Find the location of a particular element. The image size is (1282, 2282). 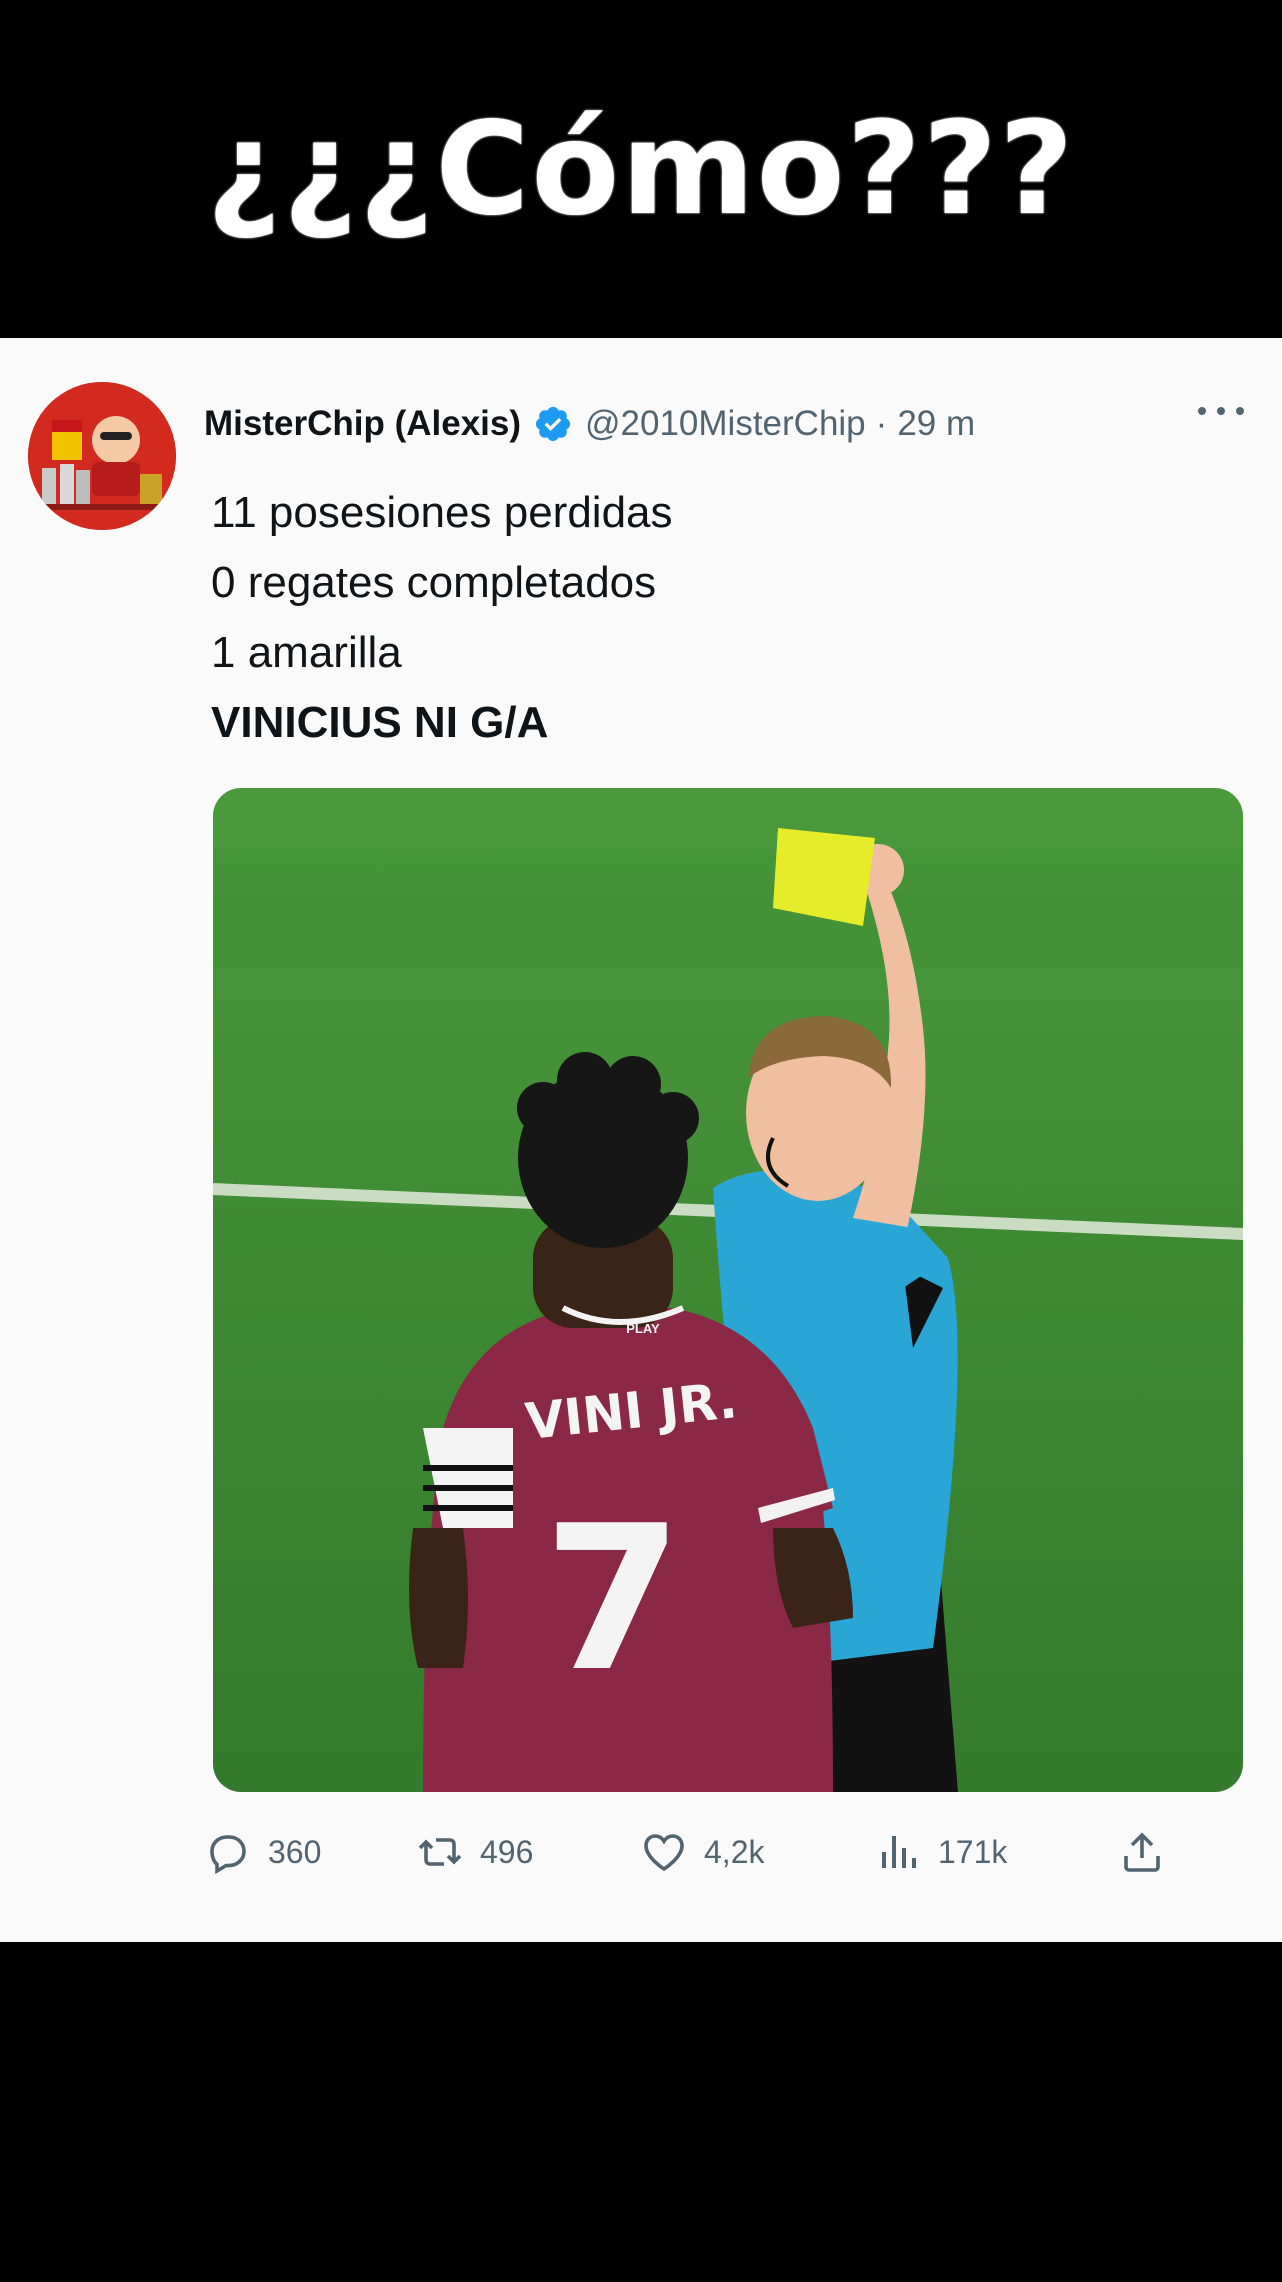

display-name: MisterChip (Alexis) is located at coordinates (362, 424).